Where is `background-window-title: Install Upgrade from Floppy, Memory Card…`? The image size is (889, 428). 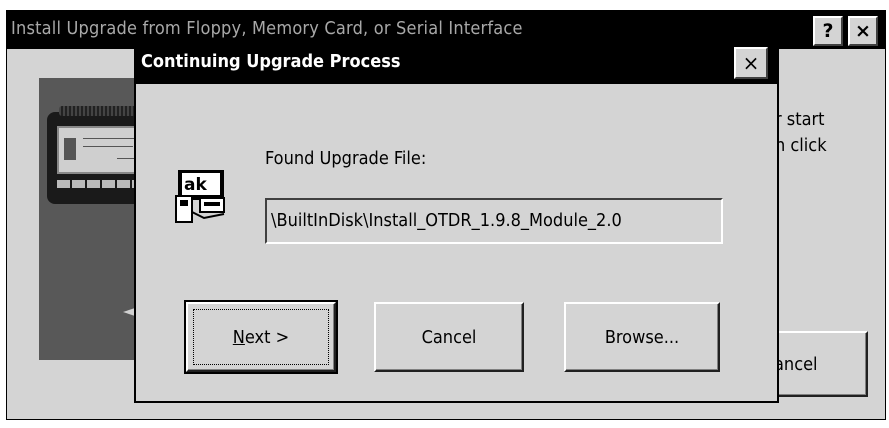
background-window-title: Install Upgrade from Floppy, Memory Card… is located at coordinates (267, 28).